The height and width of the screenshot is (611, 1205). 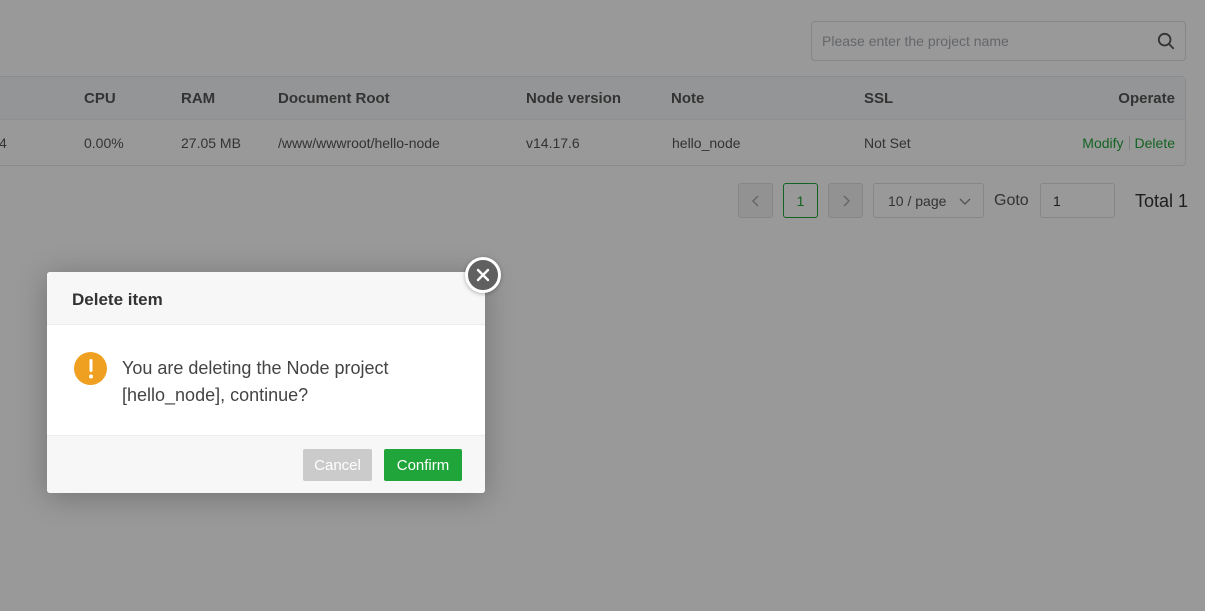 What do you see at coordinates (423, 465) in the screenshot?
I see `confirm-button: Confirm` at bounding box center [423, 465].